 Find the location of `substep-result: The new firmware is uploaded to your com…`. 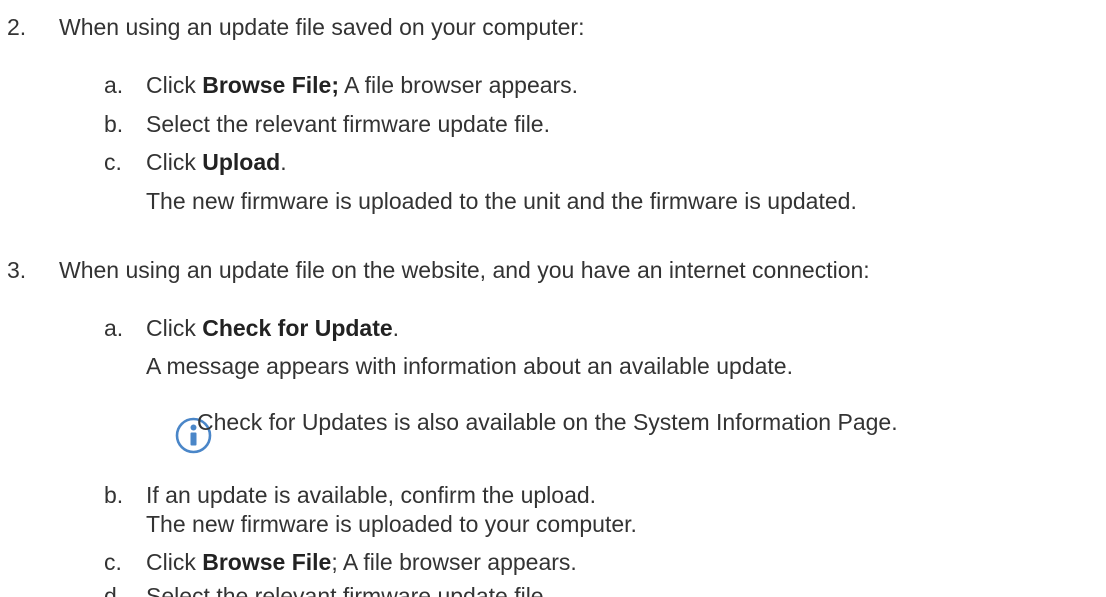

substep-result: The new firmware is uploaded to your com… is located at coordinates (391, 524).